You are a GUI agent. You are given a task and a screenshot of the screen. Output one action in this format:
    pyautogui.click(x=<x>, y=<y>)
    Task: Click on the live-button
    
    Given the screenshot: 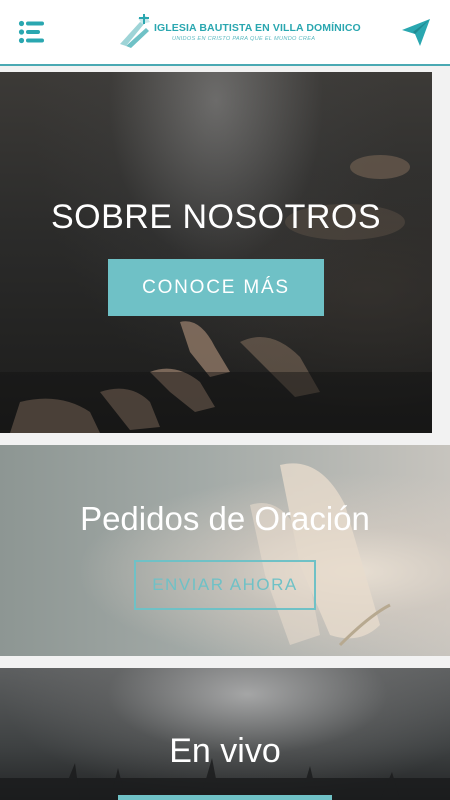 What is the action you would take?
    pyautogui.click(x=225, y=797)
    